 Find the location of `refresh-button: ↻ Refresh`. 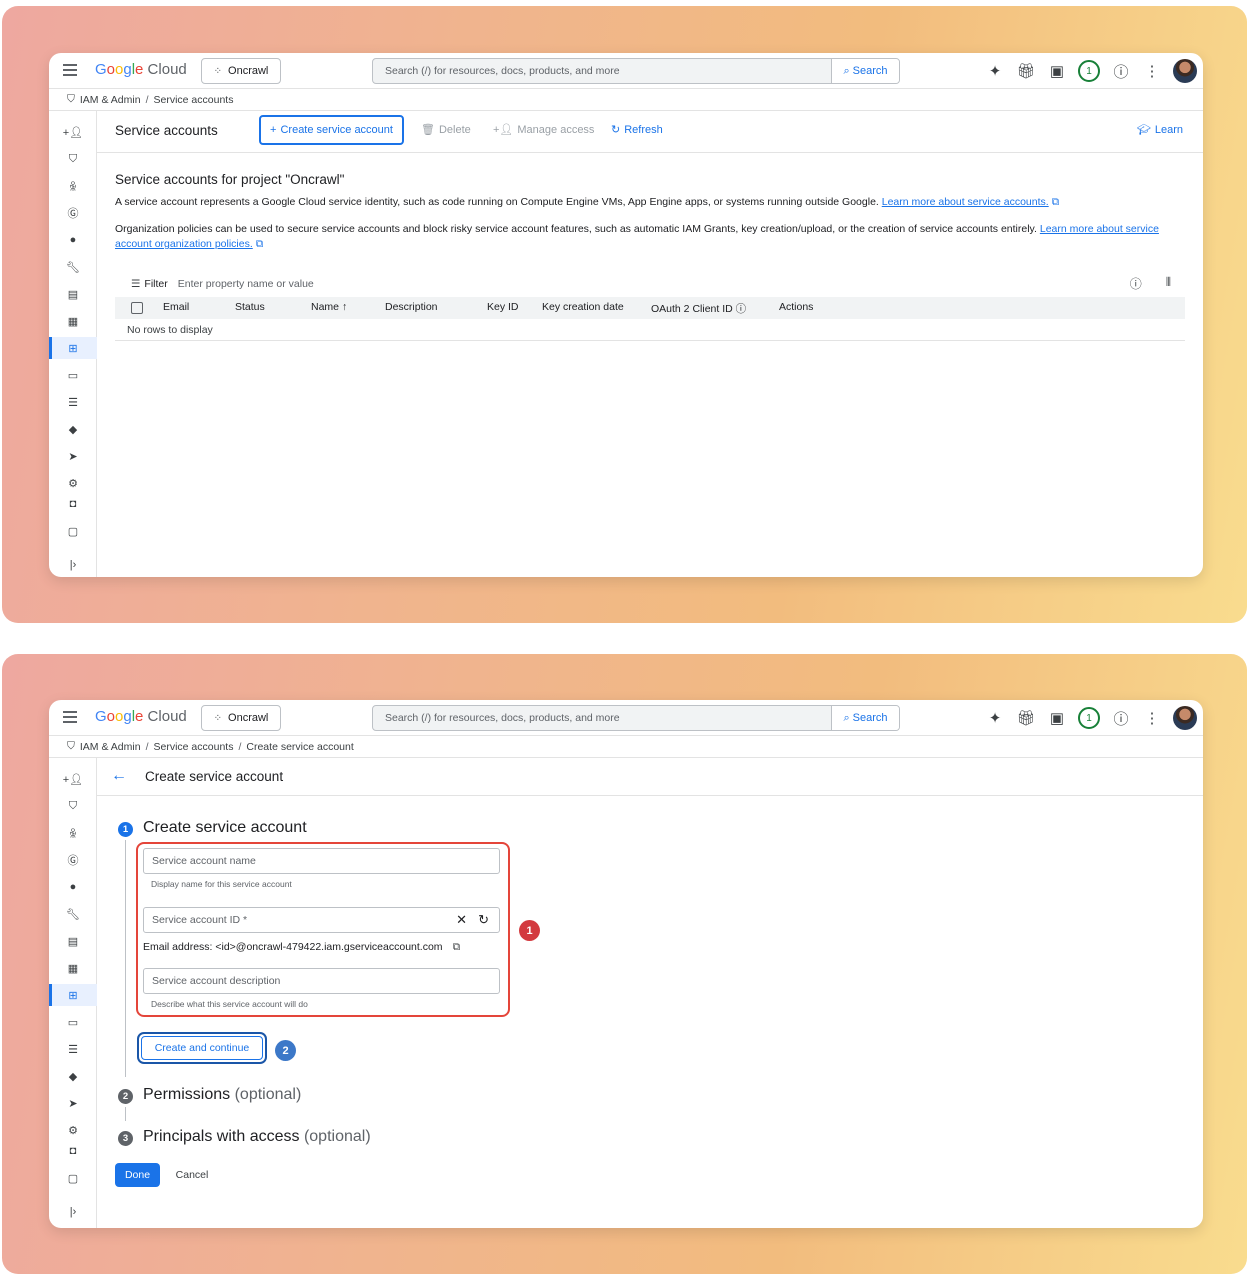

refresh-button: ↻ Refresh is located at coordinates (637, 130).